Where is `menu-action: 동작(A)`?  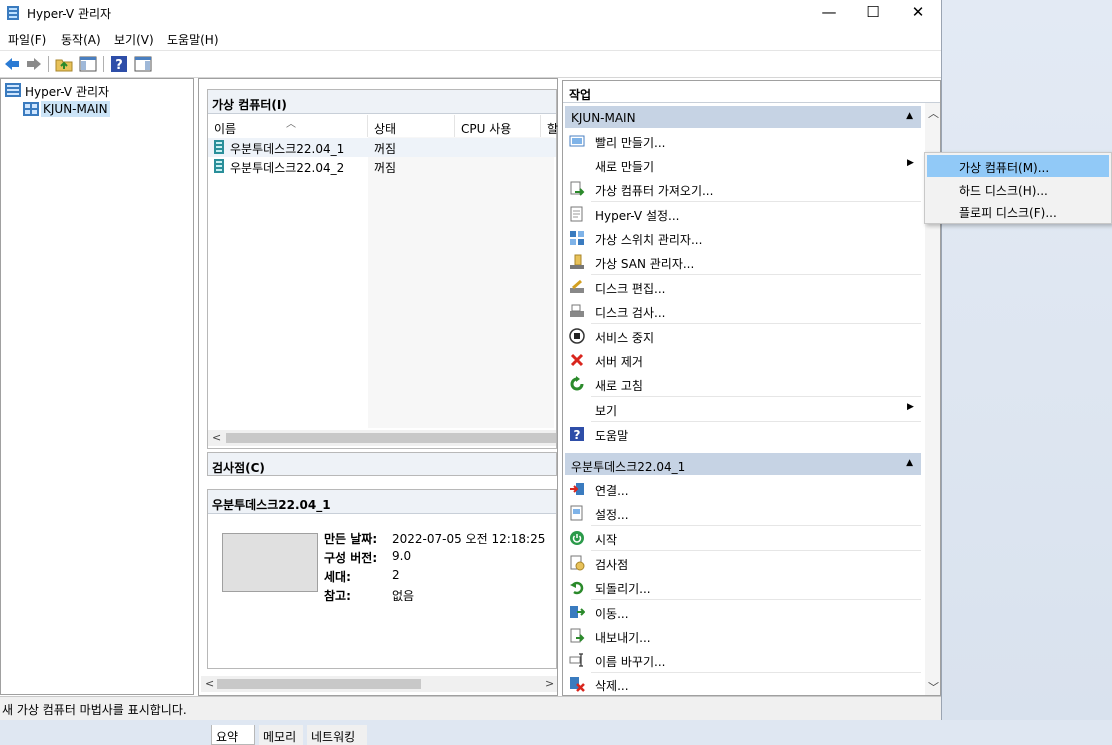
menu-action: 동작(A) is located at coordinates (81, 39).